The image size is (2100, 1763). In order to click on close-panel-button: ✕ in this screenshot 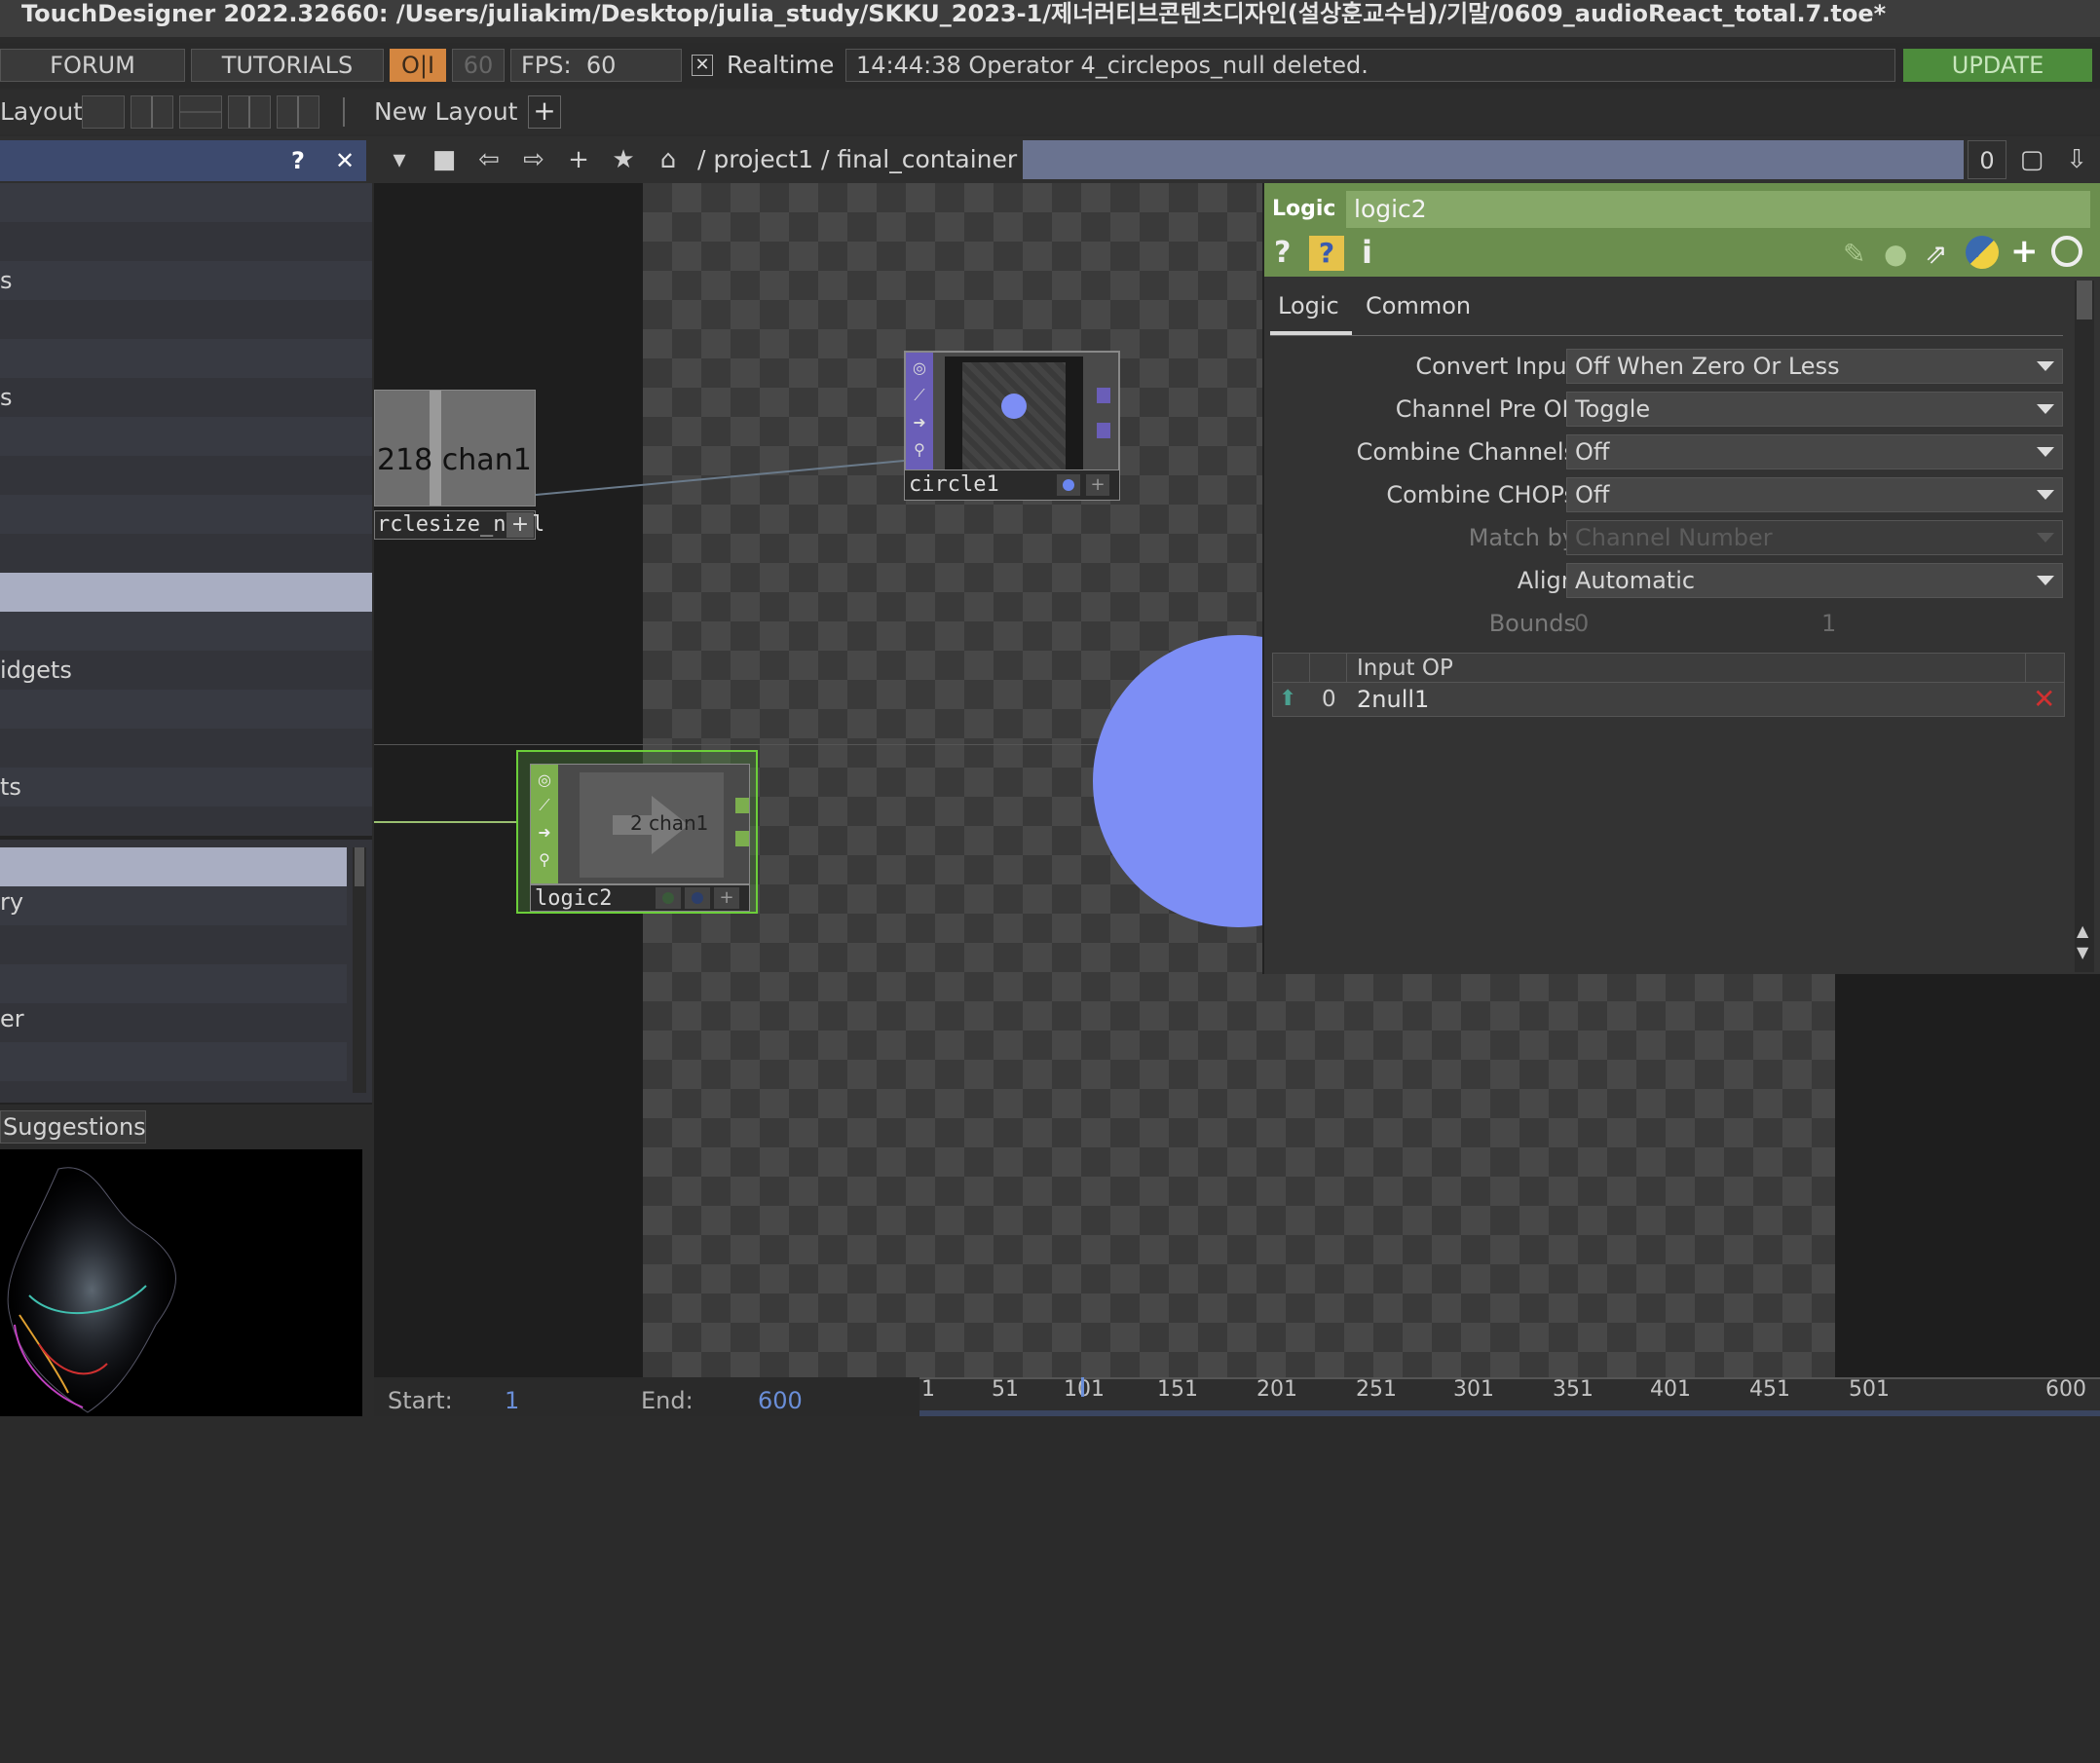, I will do `click(344, 160)`.